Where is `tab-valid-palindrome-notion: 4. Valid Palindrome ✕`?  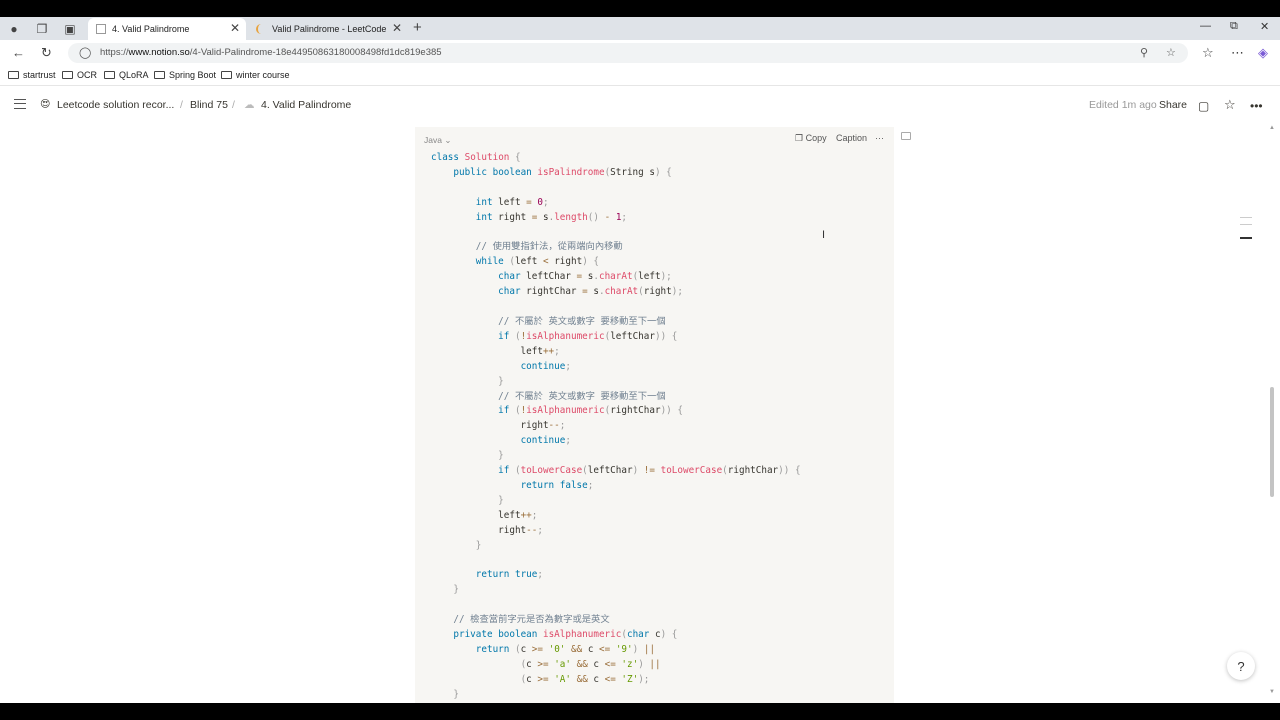
tab-valid-palindrome-notion: 4. Valid Palindrome ✕ is located at coordinates (167, 29).